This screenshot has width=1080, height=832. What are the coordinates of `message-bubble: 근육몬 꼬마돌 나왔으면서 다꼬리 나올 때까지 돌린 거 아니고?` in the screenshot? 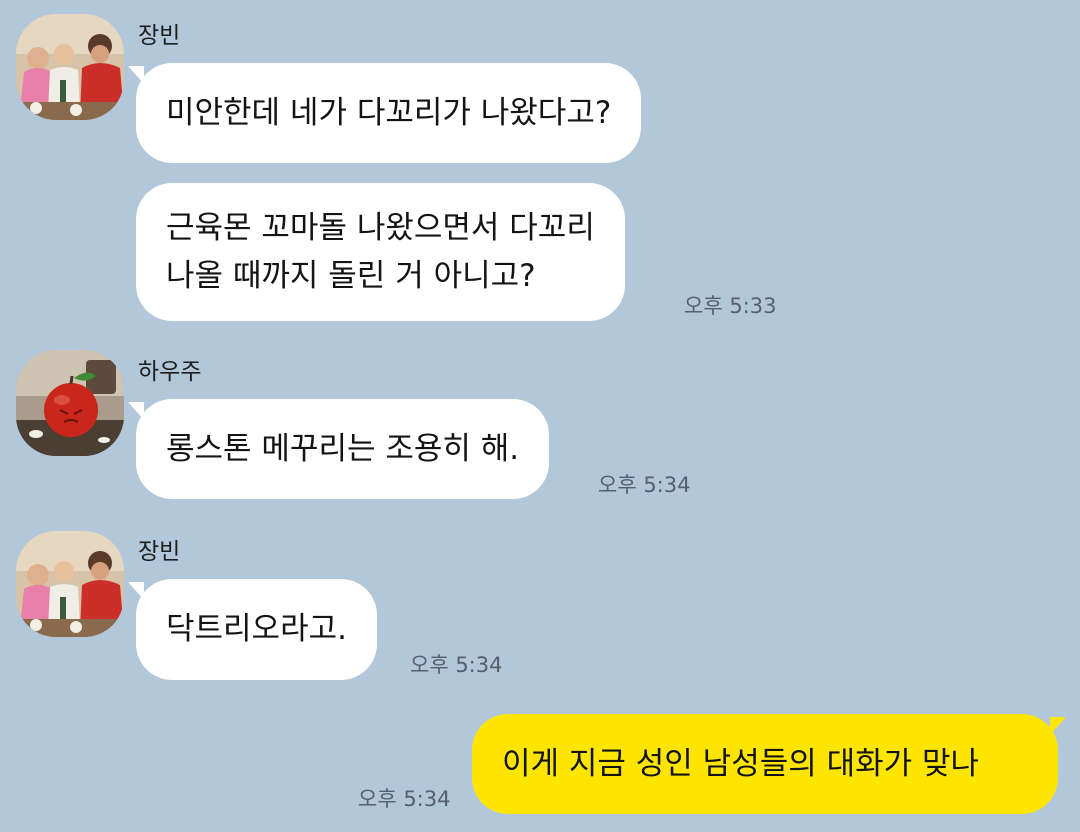 It's located at (380, 252).